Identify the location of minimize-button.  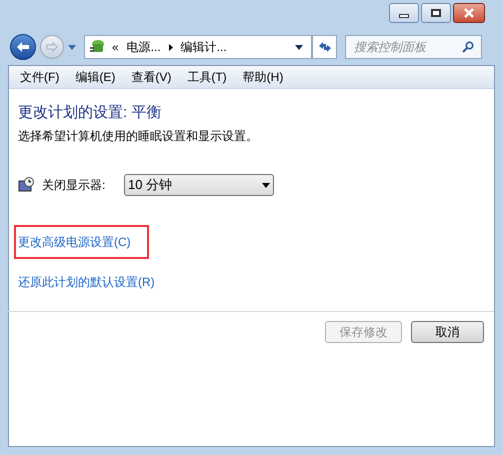
(404, 13).